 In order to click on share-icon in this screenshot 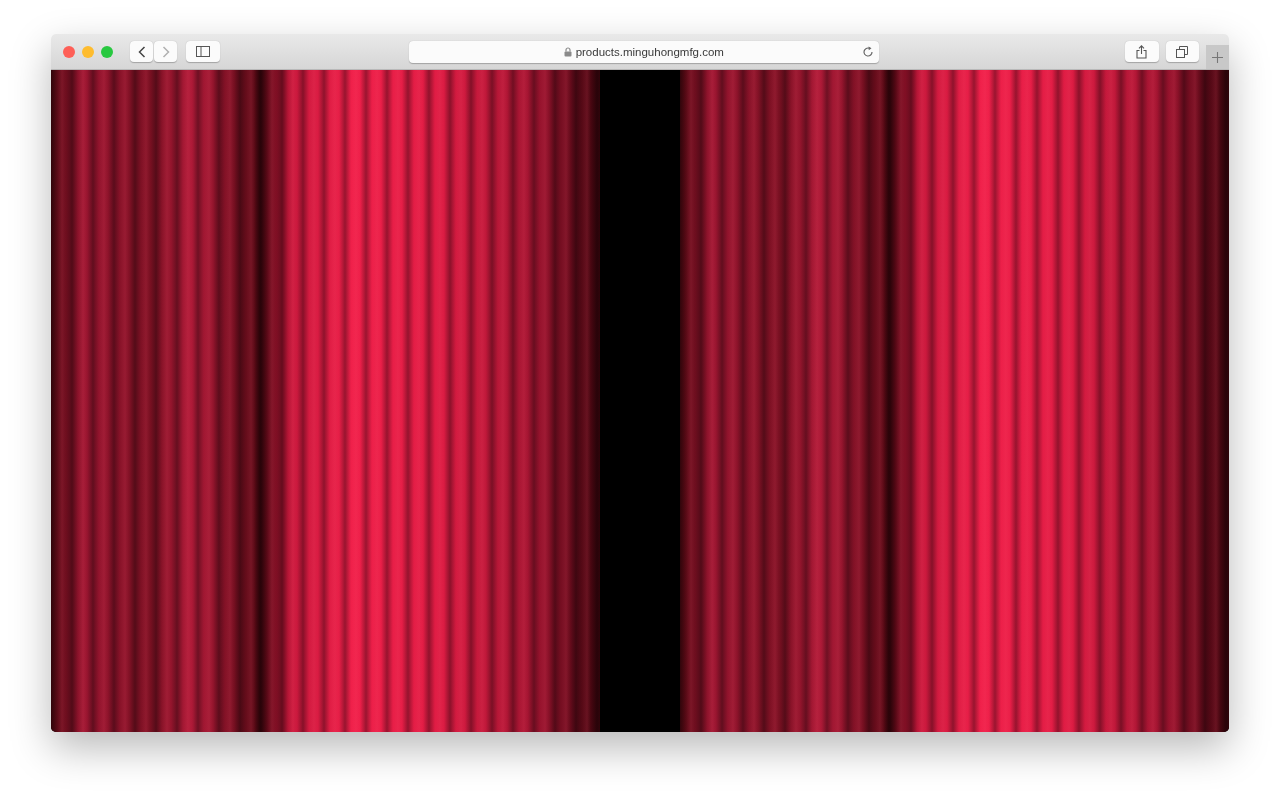, I will do `click(1142, 51)`.